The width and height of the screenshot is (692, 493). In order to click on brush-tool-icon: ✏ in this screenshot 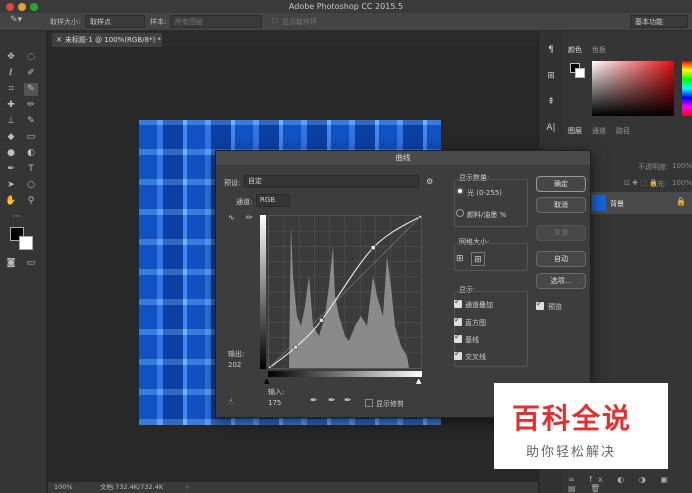, I will do `click(31, 105)`.